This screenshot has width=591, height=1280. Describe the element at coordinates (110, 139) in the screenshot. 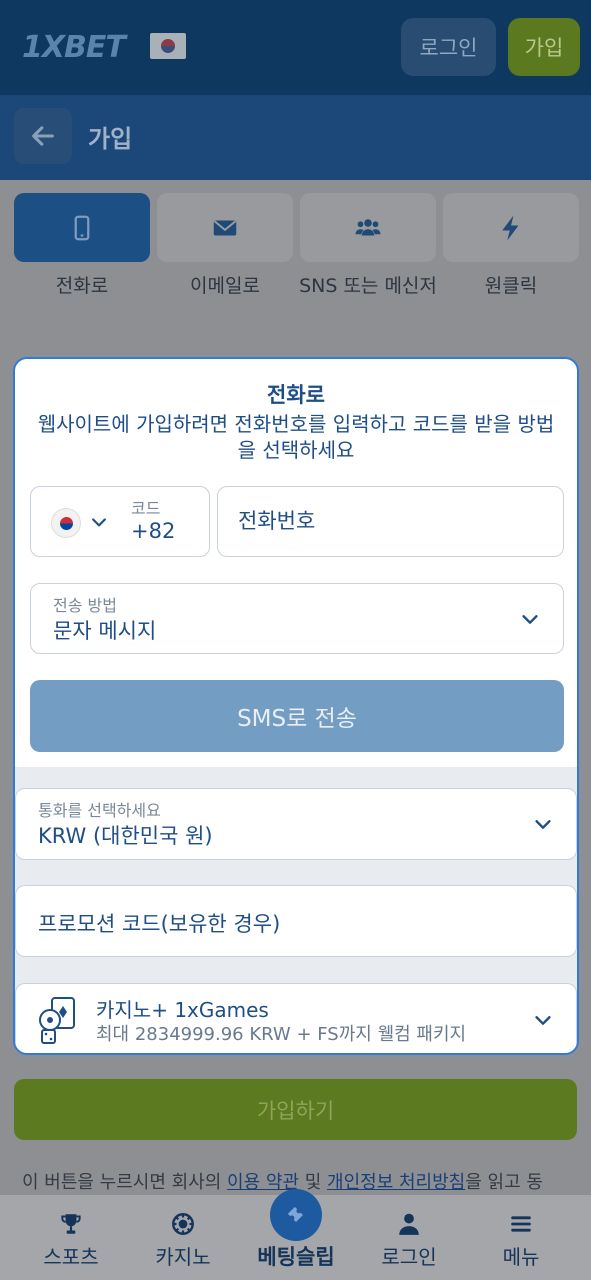

I see `page-title: 가입` at that location.